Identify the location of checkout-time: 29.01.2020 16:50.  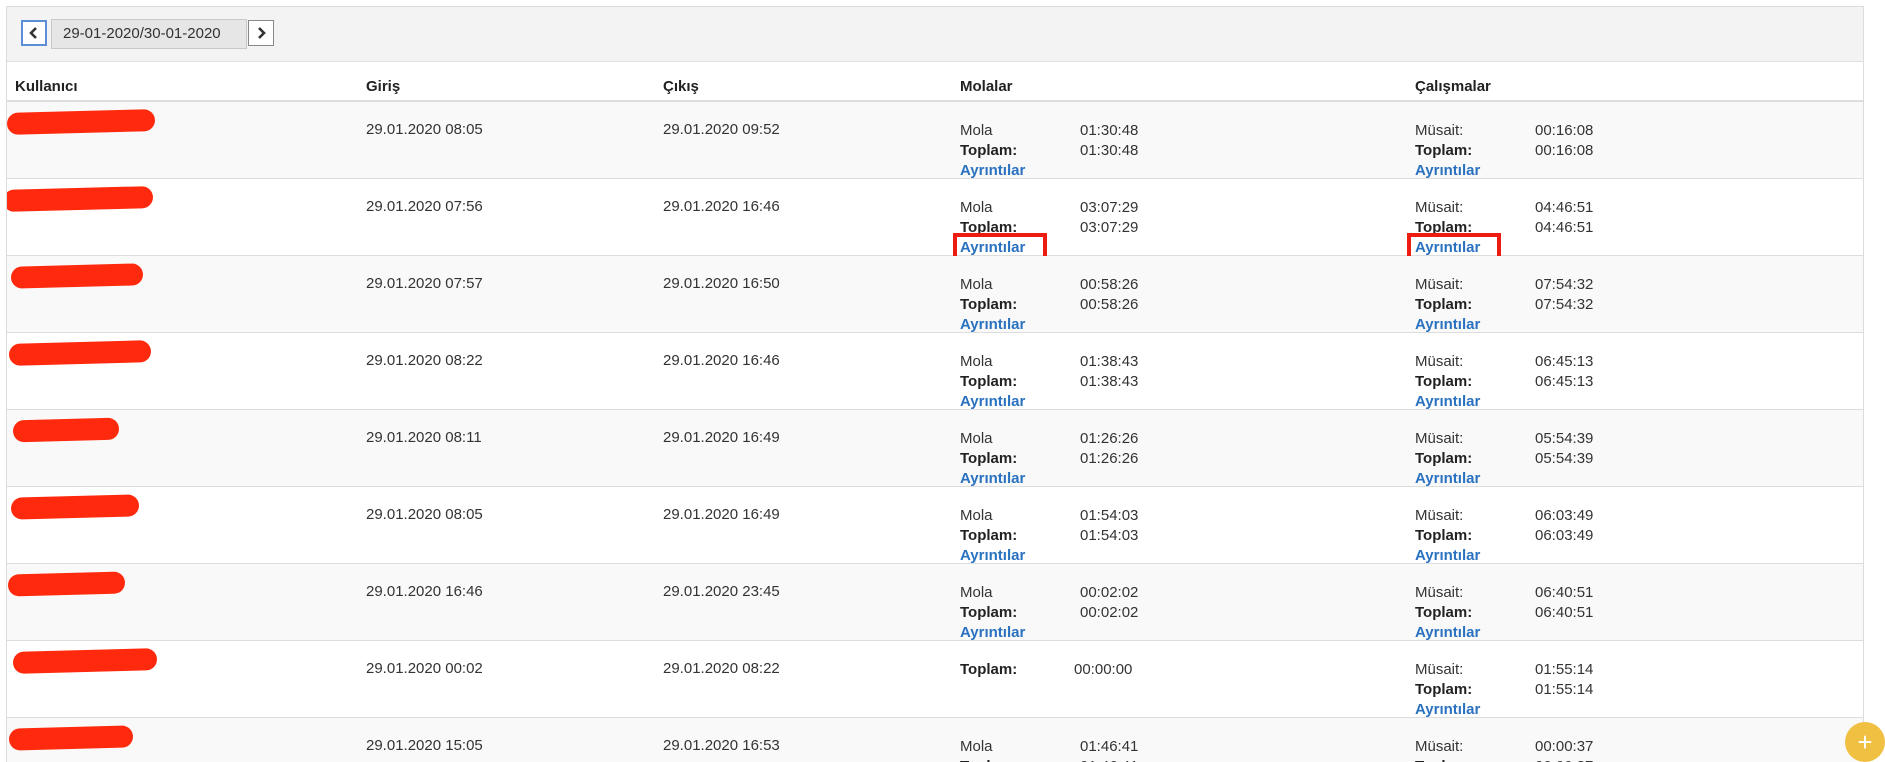
(721, 283).